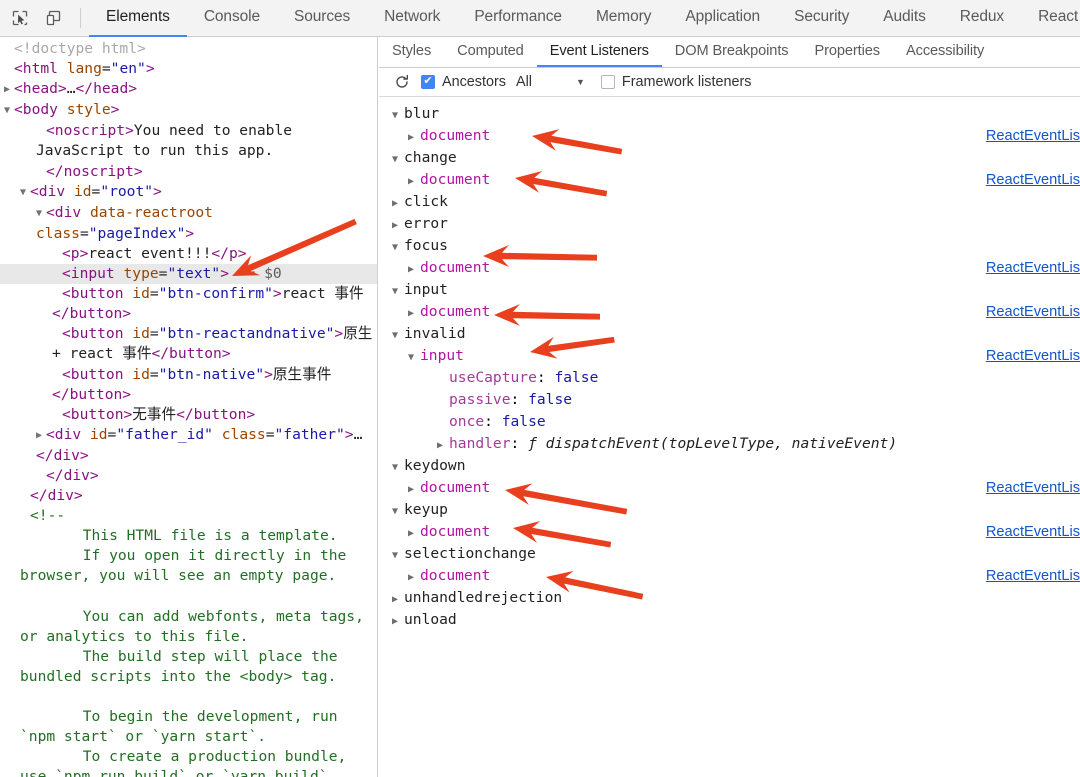 The image size is (1080, 777). Describe the element at coordinates (188, 223) in the screenshot. I see `dom-node: ▼ <div data-reactroot class="pageIndex">` at that location.